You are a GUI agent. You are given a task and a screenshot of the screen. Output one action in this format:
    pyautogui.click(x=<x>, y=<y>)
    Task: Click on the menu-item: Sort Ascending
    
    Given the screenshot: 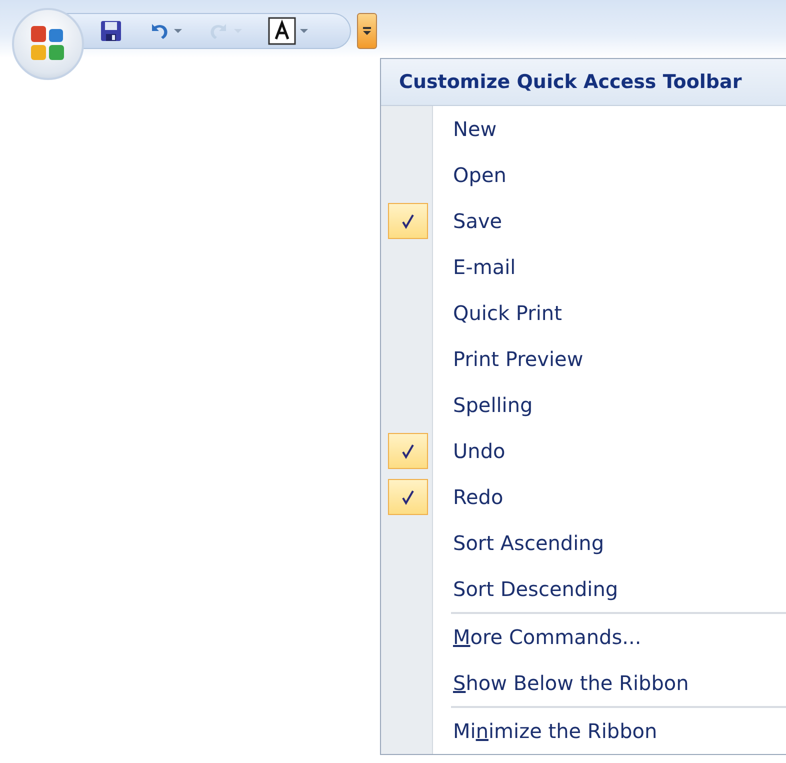 What is the action you would take?
    pyautogui.click(x=522, y=543)
    